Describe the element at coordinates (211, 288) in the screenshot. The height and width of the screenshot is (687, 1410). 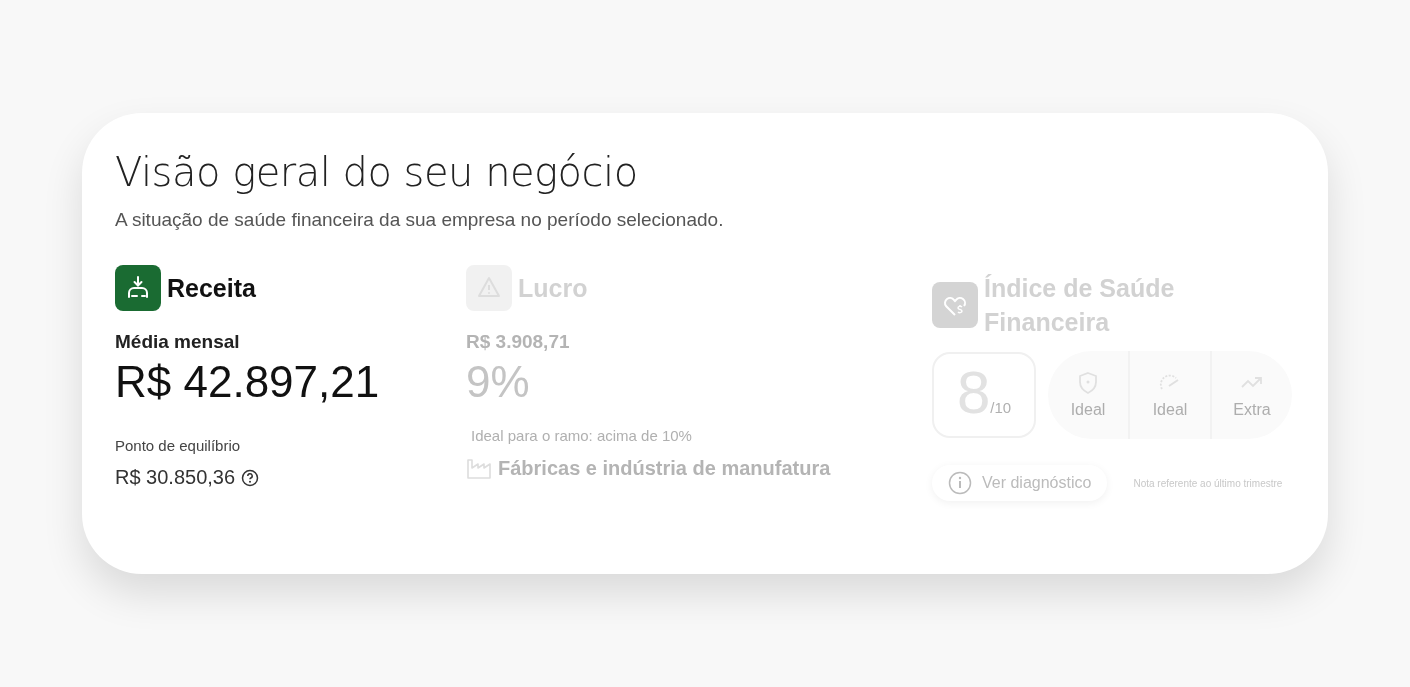
I see `revenue-title: Receita` at that location.